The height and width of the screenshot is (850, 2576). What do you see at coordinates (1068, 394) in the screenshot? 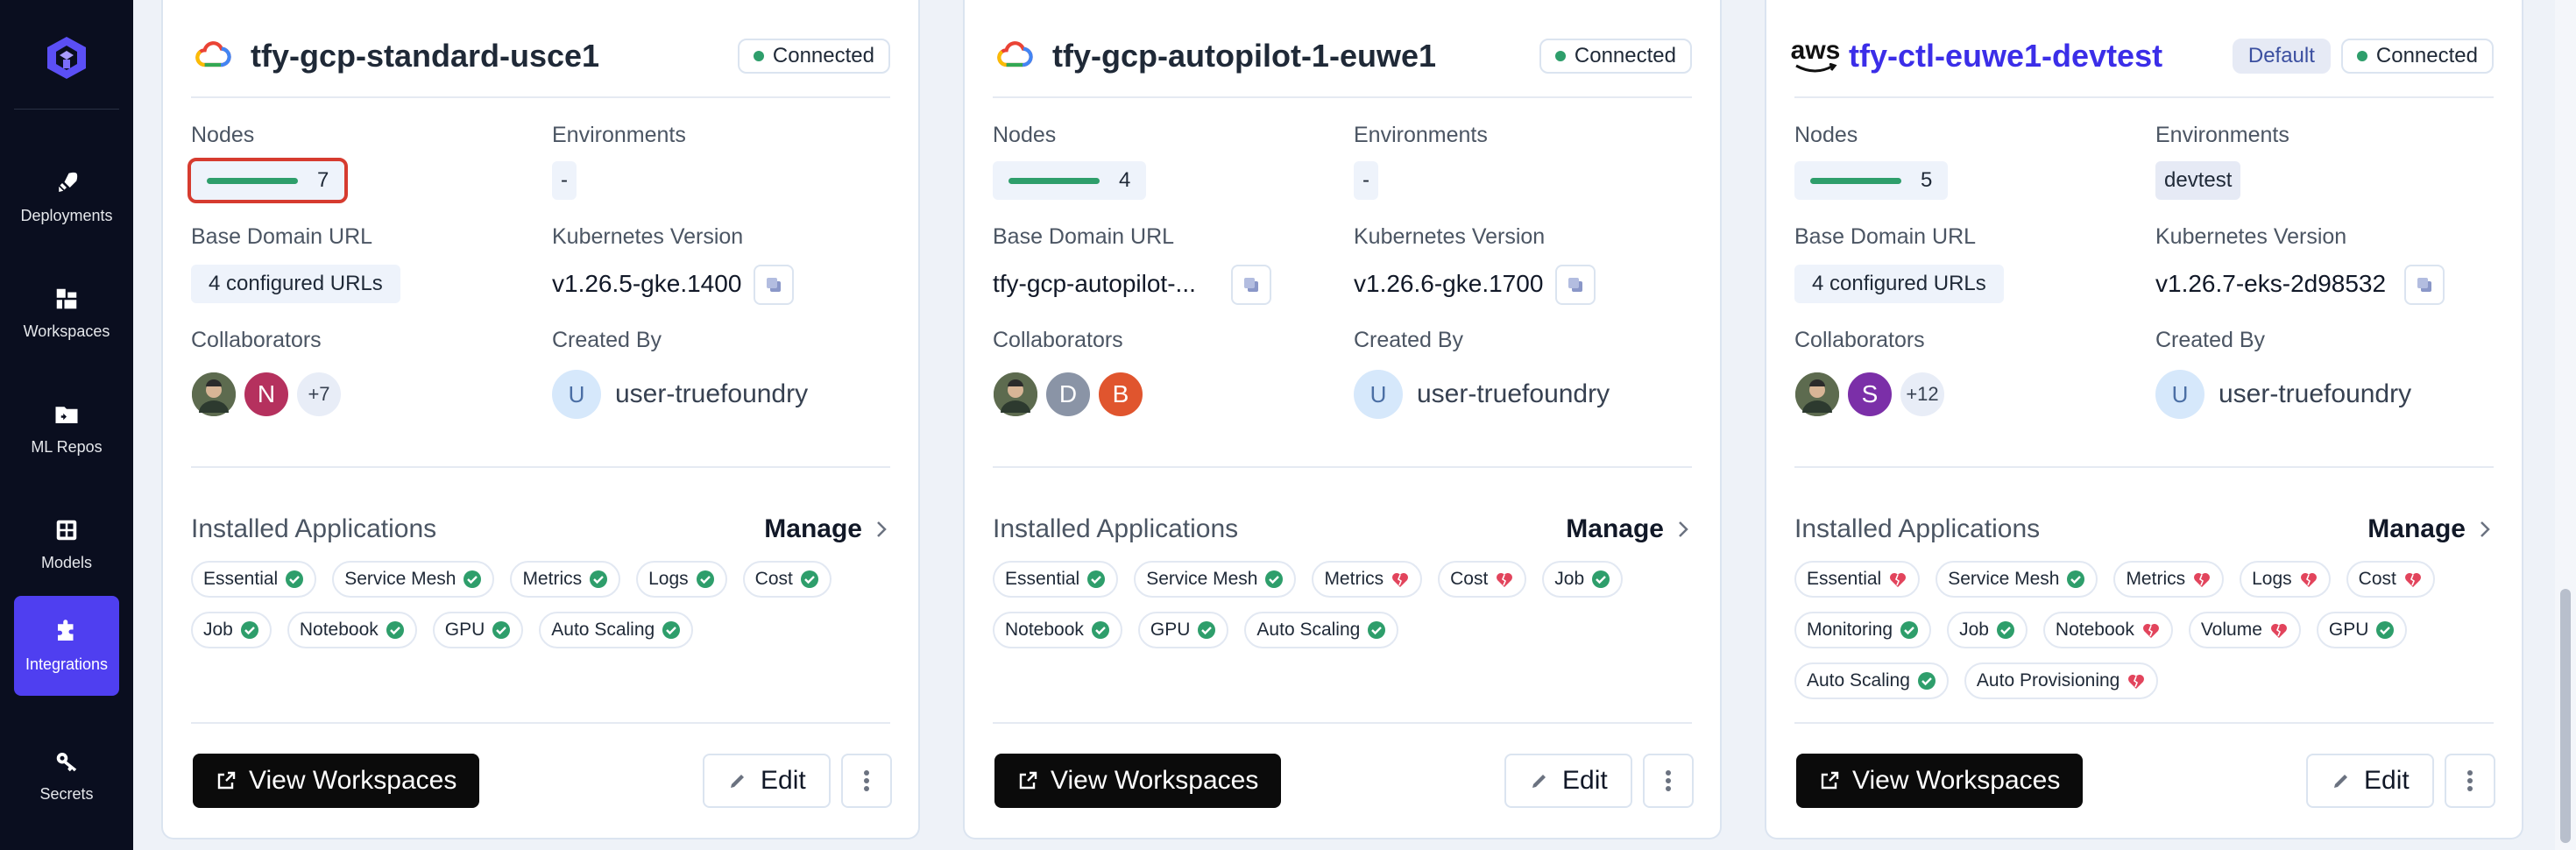
I see `avatar: D` at bounding box center [1068, 394].